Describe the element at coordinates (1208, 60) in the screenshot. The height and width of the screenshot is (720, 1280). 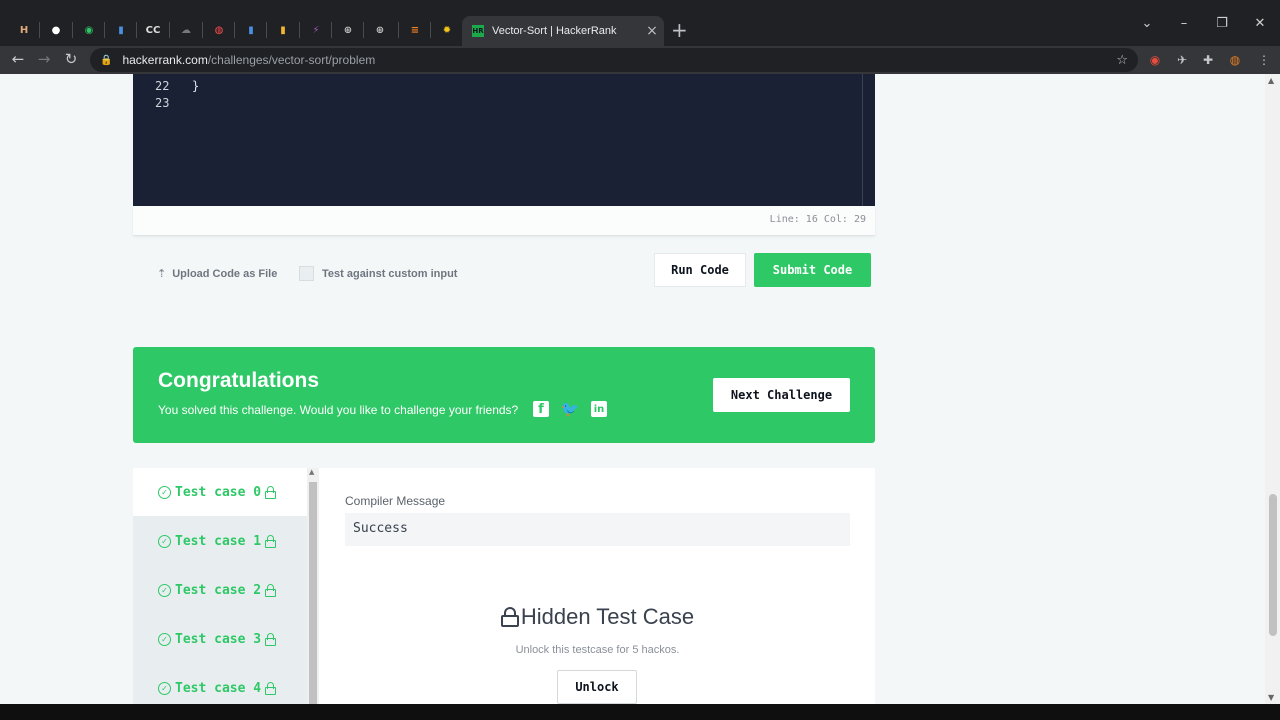
I see `extensions-puzzle-icon: ✚` at that location.